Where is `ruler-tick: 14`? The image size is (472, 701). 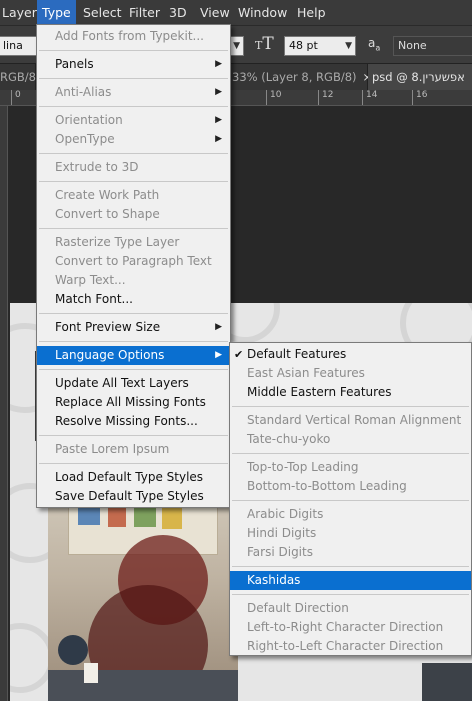
ruler-tick: 14 is located at coordinates (369, 97).